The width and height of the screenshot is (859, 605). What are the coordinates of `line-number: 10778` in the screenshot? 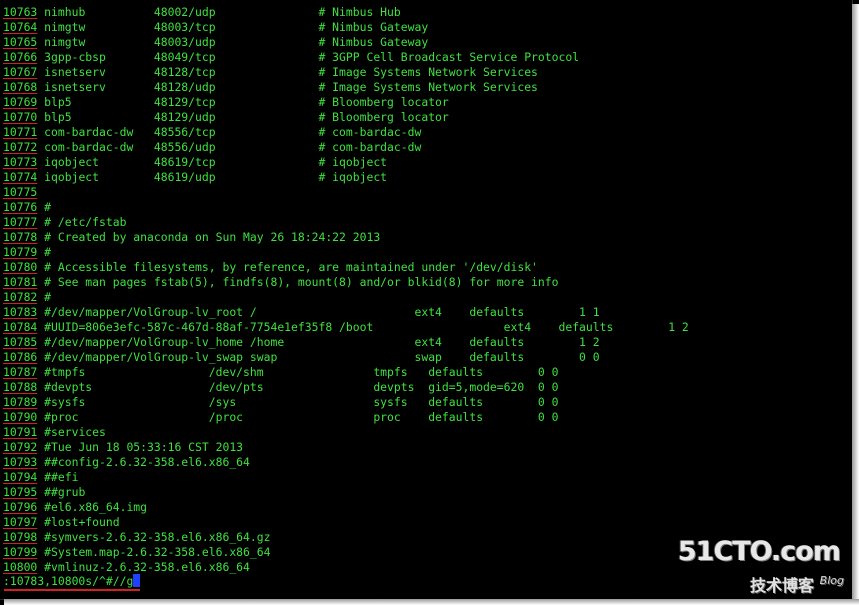 It's located at (20, 237).